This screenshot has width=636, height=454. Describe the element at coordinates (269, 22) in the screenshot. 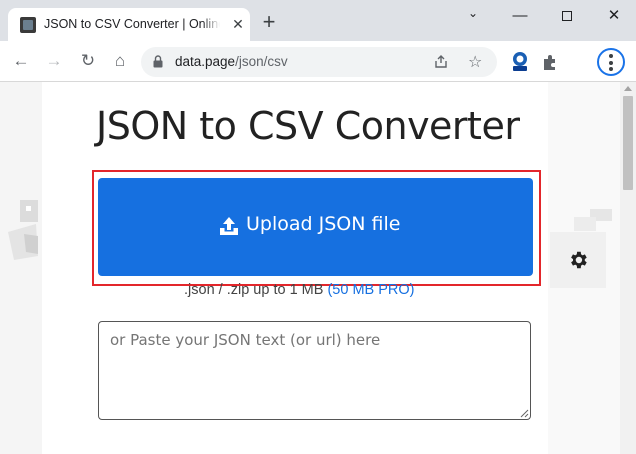

I see `new-tab-button: +` at that location.